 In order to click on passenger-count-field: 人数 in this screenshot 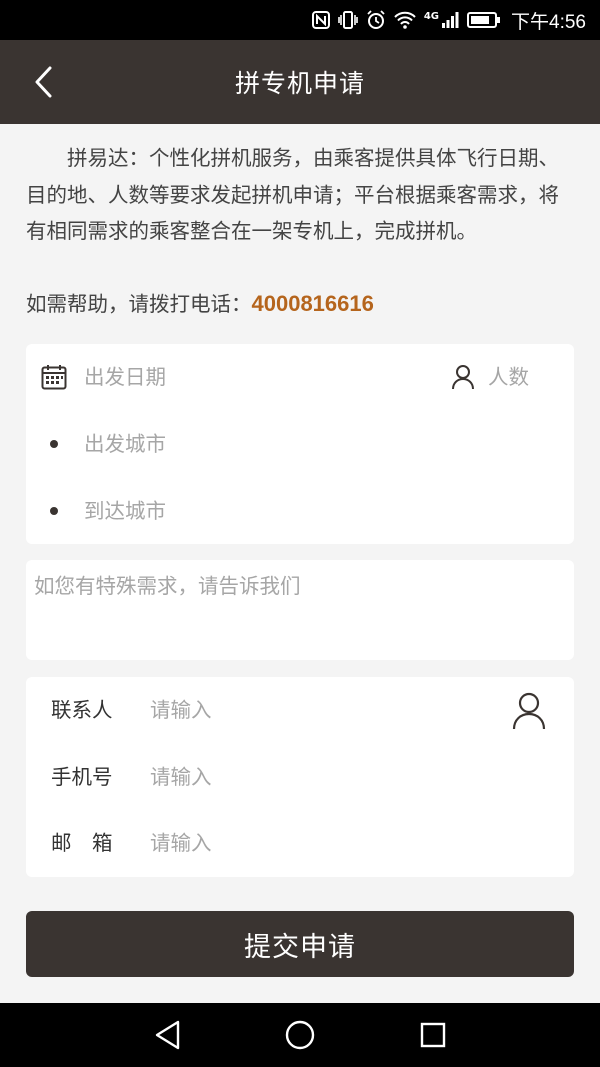, I will do `click(508, 377)`.